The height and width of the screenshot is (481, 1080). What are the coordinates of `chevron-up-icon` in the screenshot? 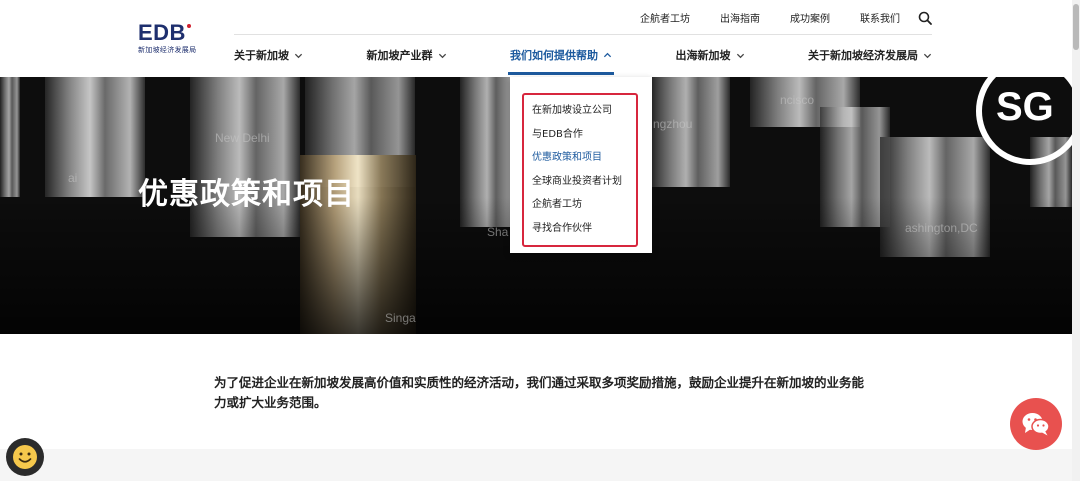 It's located at (607, 54).